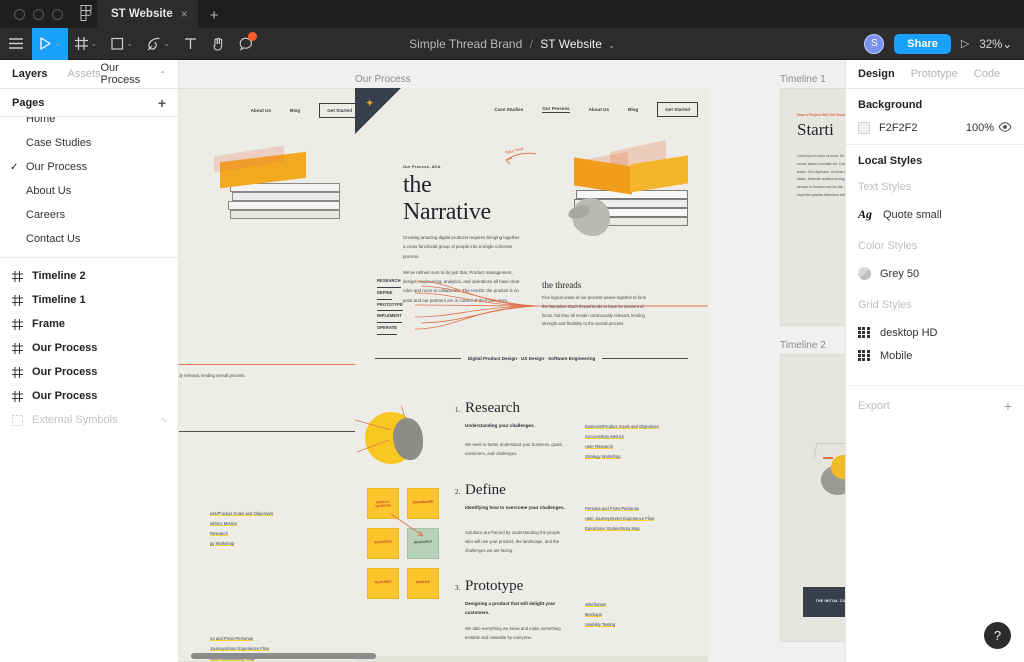  What do you see at coordinates (556, 109) in the screenshot?
I see `site-nav-item-our-process: Our Process` at bounding box center [556, 109].